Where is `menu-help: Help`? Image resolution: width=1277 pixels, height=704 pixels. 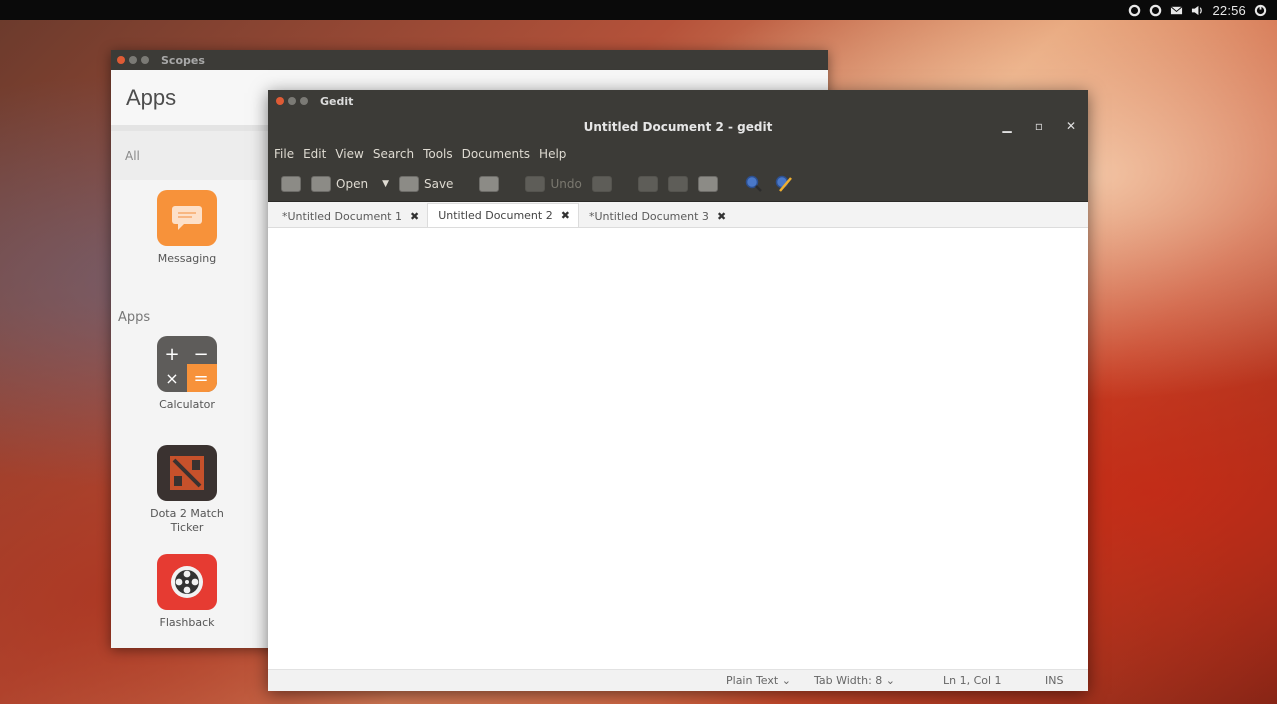 menu-help: Help is located at coordinates (552, 154).